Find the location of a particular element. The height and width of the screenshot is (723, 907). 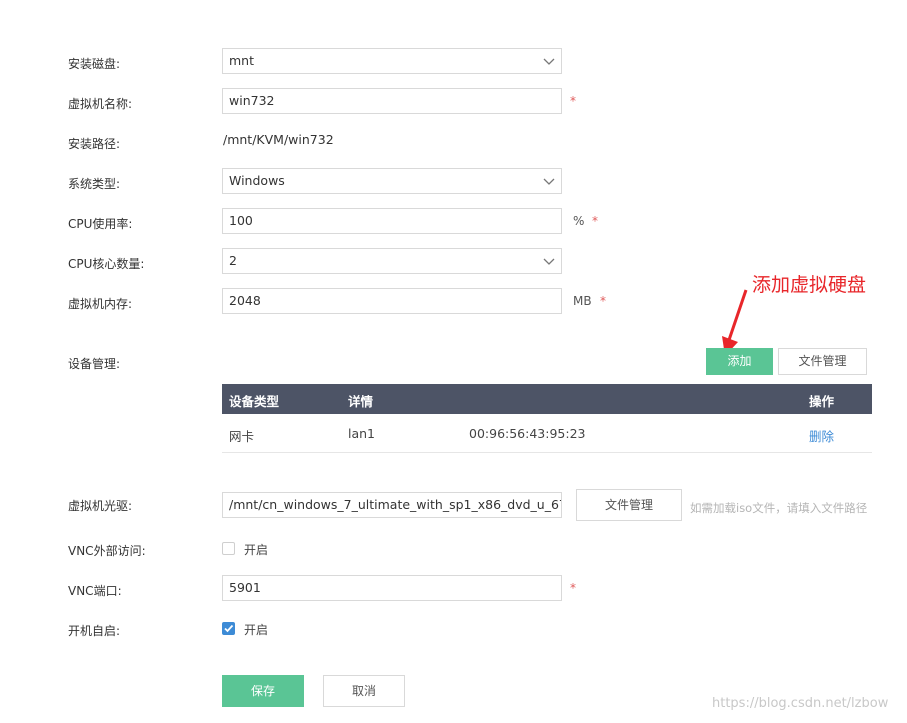

autostart-checkbox is located at coordinates (228, 628).